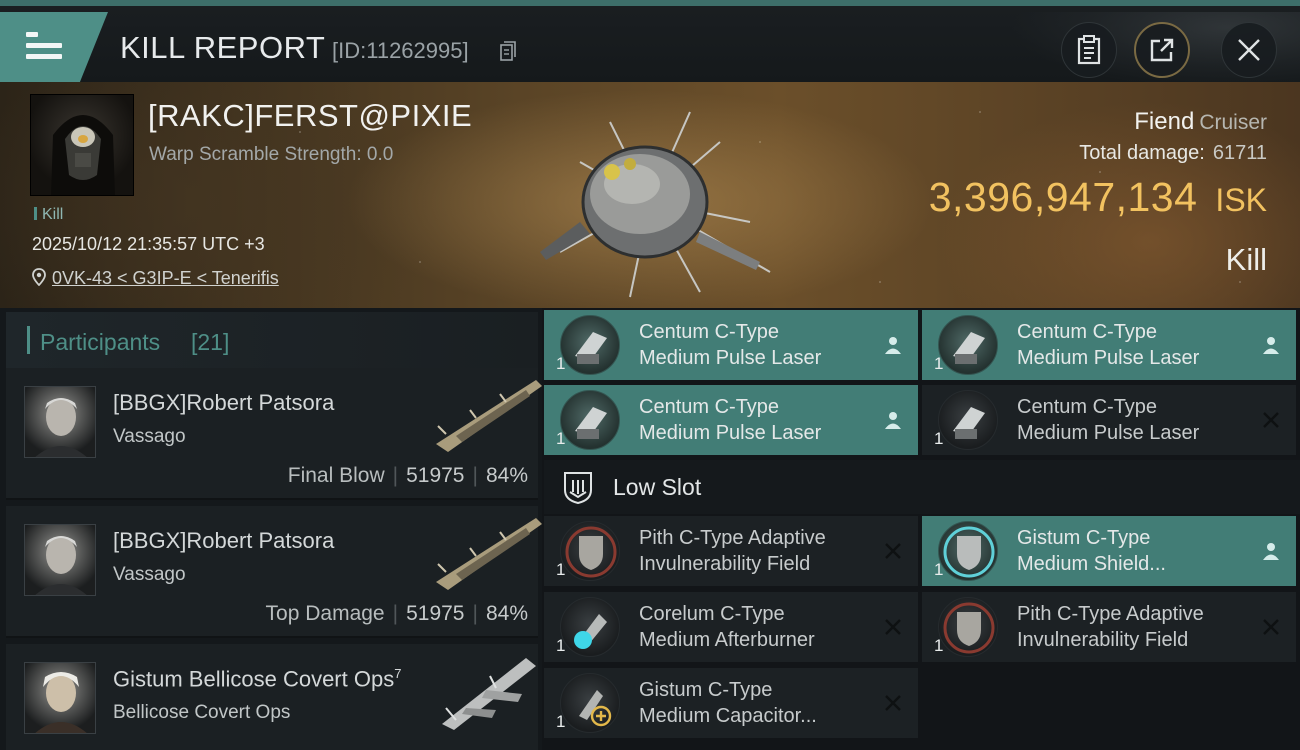 This screenshot has width=1300, height=750. Describe the element at coordinates (28, 340) in the screenshot. I see `accent-bar` at that location.